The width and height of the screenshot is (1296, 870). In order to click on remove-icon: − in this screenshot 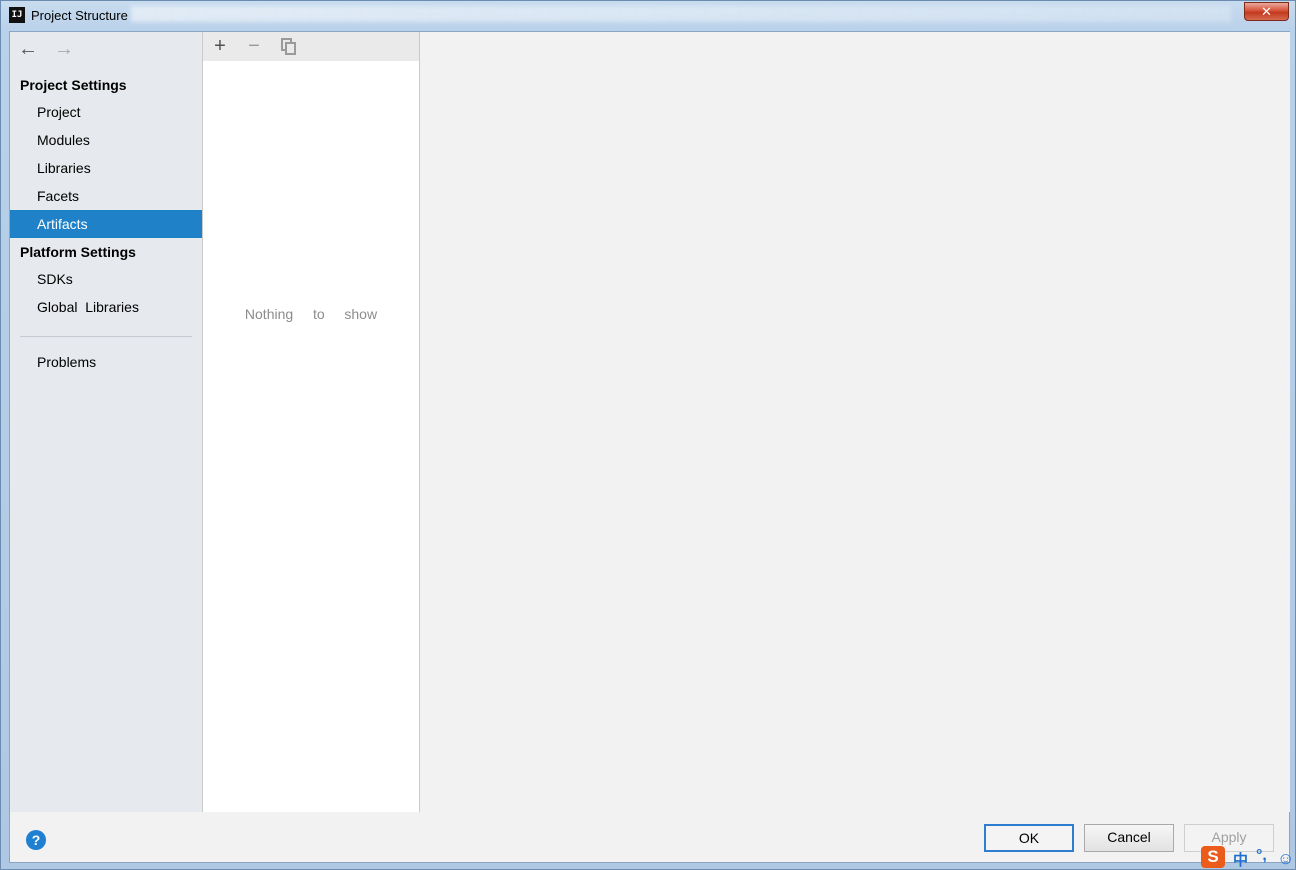, I will do `click(254, 46)`.